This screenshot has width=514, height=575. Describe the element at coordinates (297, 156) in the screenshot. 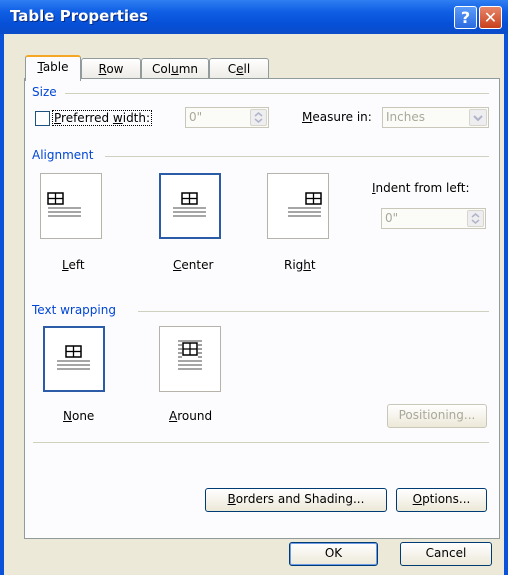

I see `alignment-divider` at that location.